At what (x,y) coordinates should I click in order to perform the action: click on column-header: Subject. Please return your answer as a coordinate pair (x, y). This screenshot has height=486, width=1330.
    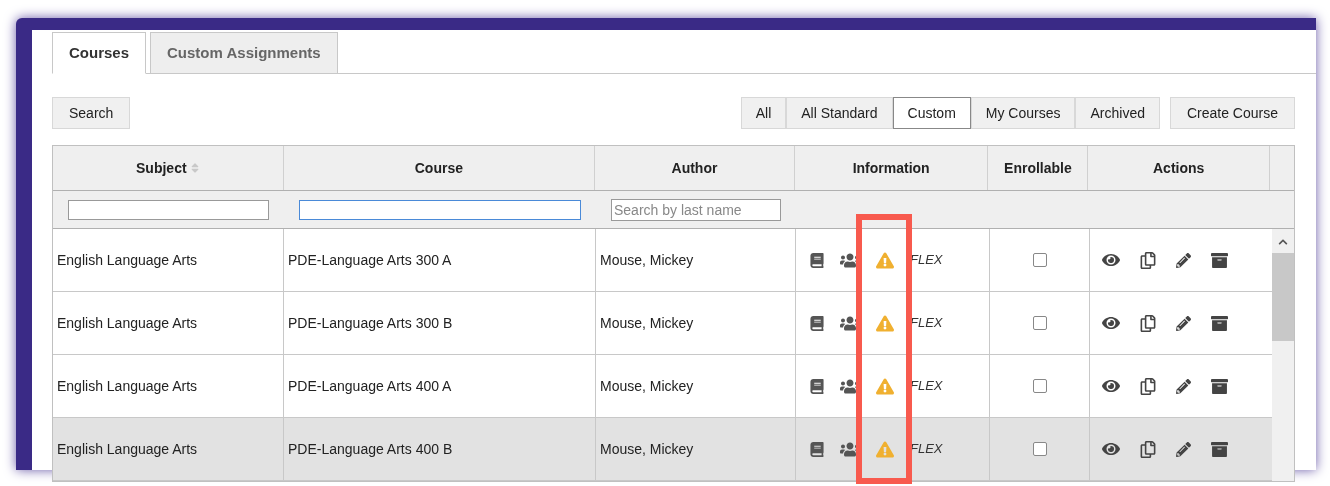
    Looking at the image, I should click on (161, 168).